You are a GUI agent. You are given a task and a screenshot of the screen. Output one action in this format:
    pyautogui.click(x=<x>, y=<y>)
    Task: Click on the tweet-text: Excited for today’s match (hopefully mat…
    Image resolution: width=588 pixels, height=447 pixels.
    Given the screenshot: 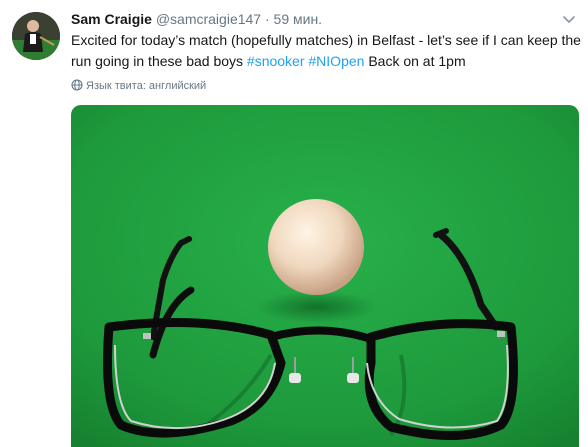 What is the action you would take?
    pyautogui.click(x=326, y=51)
    